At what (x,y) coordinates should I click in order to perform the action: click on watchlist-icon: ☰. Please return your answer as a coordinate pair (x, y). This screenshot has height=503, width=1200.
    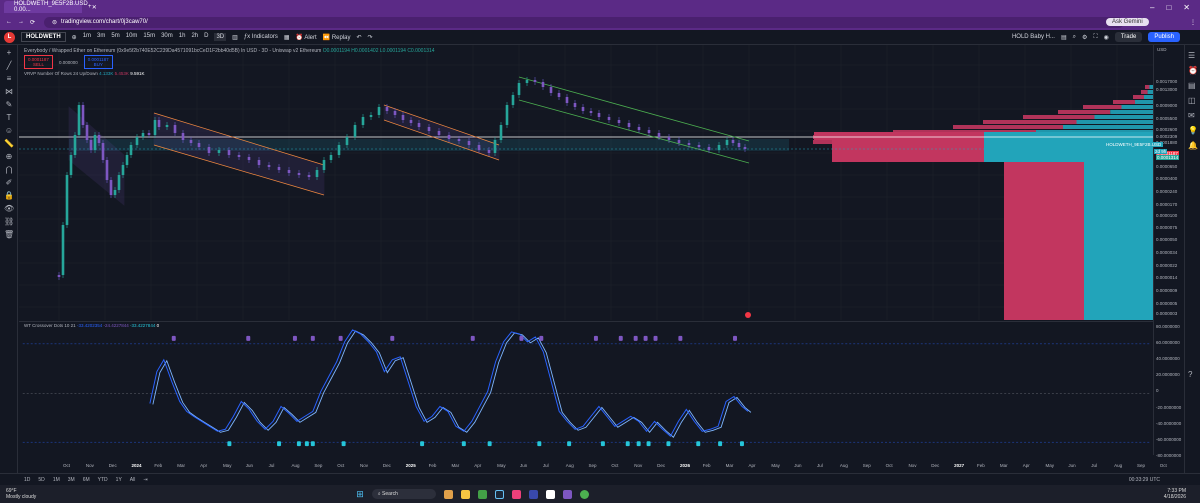
    Looking at the image, I should click on (1192, 55).